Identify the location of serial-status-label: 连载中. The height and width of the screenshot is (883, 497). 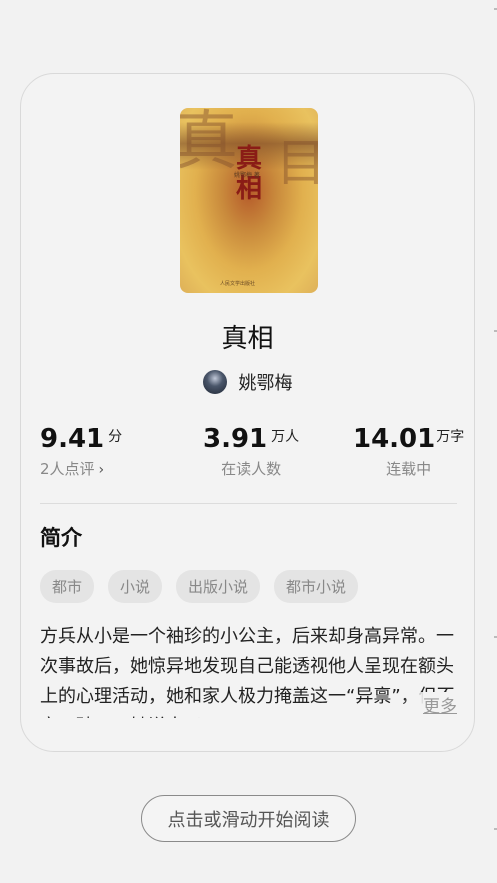
(409, 469).